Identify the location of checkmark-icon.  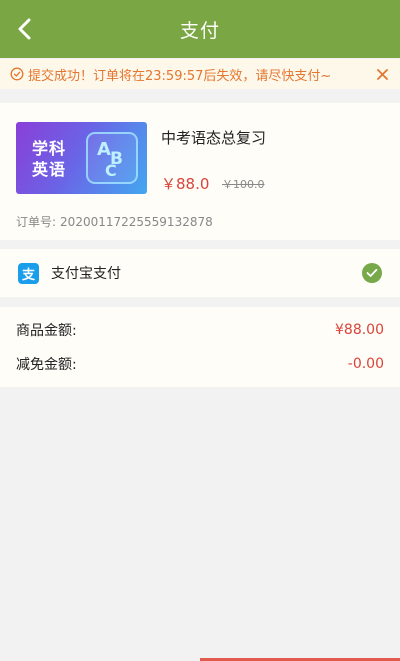
(372, 272).